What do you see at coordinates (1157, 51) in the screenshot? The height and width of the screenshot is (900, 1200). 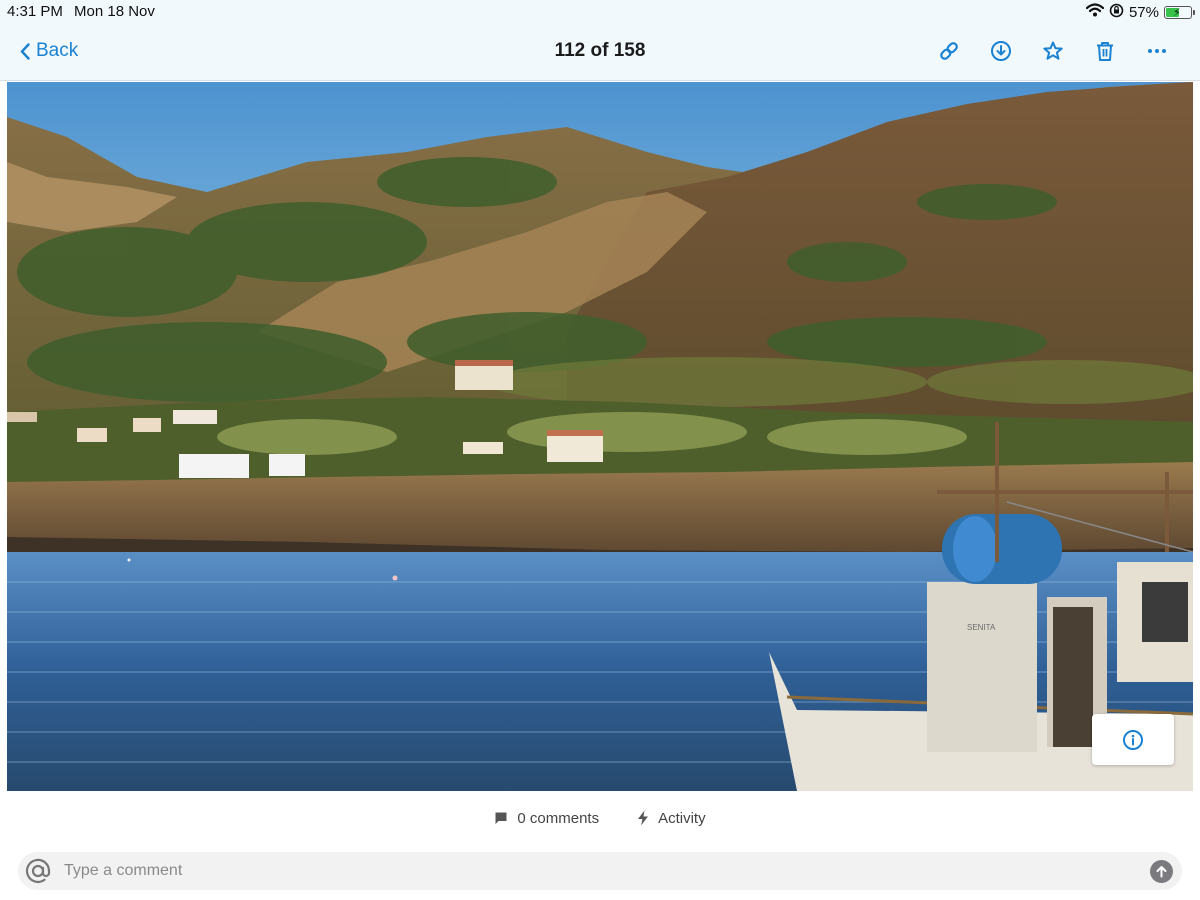 I see `more-icon` at bounding box center [1157, 51].